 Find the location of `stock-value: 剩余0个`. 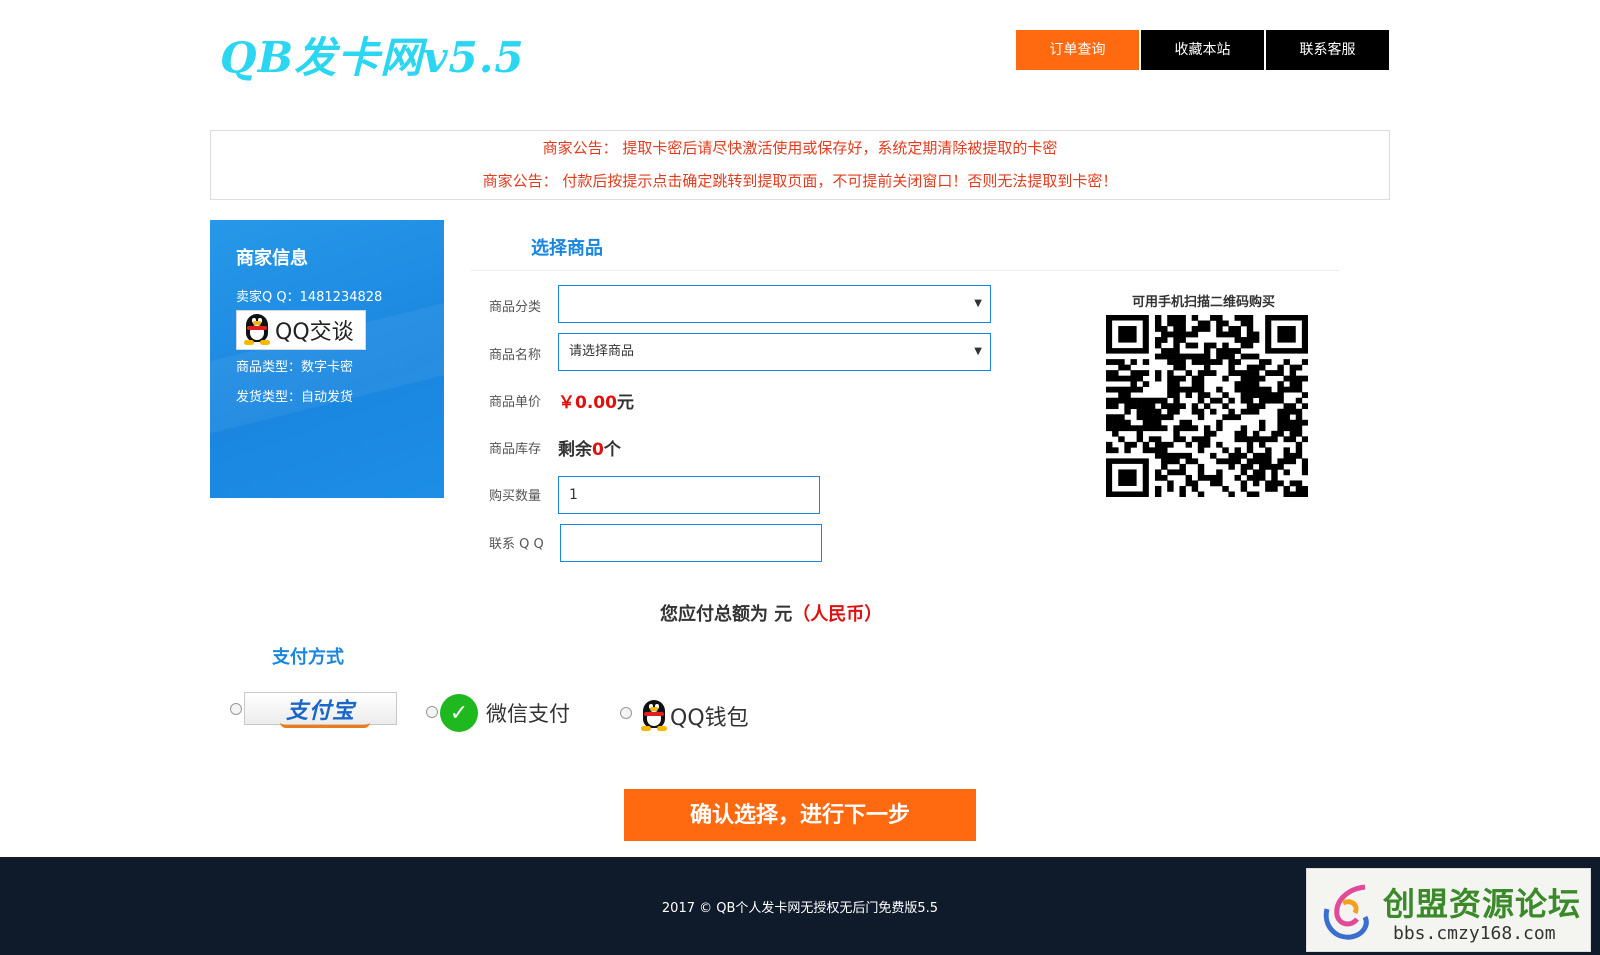

stock-value: 剩余0个 is located at coordinates (589, 447).